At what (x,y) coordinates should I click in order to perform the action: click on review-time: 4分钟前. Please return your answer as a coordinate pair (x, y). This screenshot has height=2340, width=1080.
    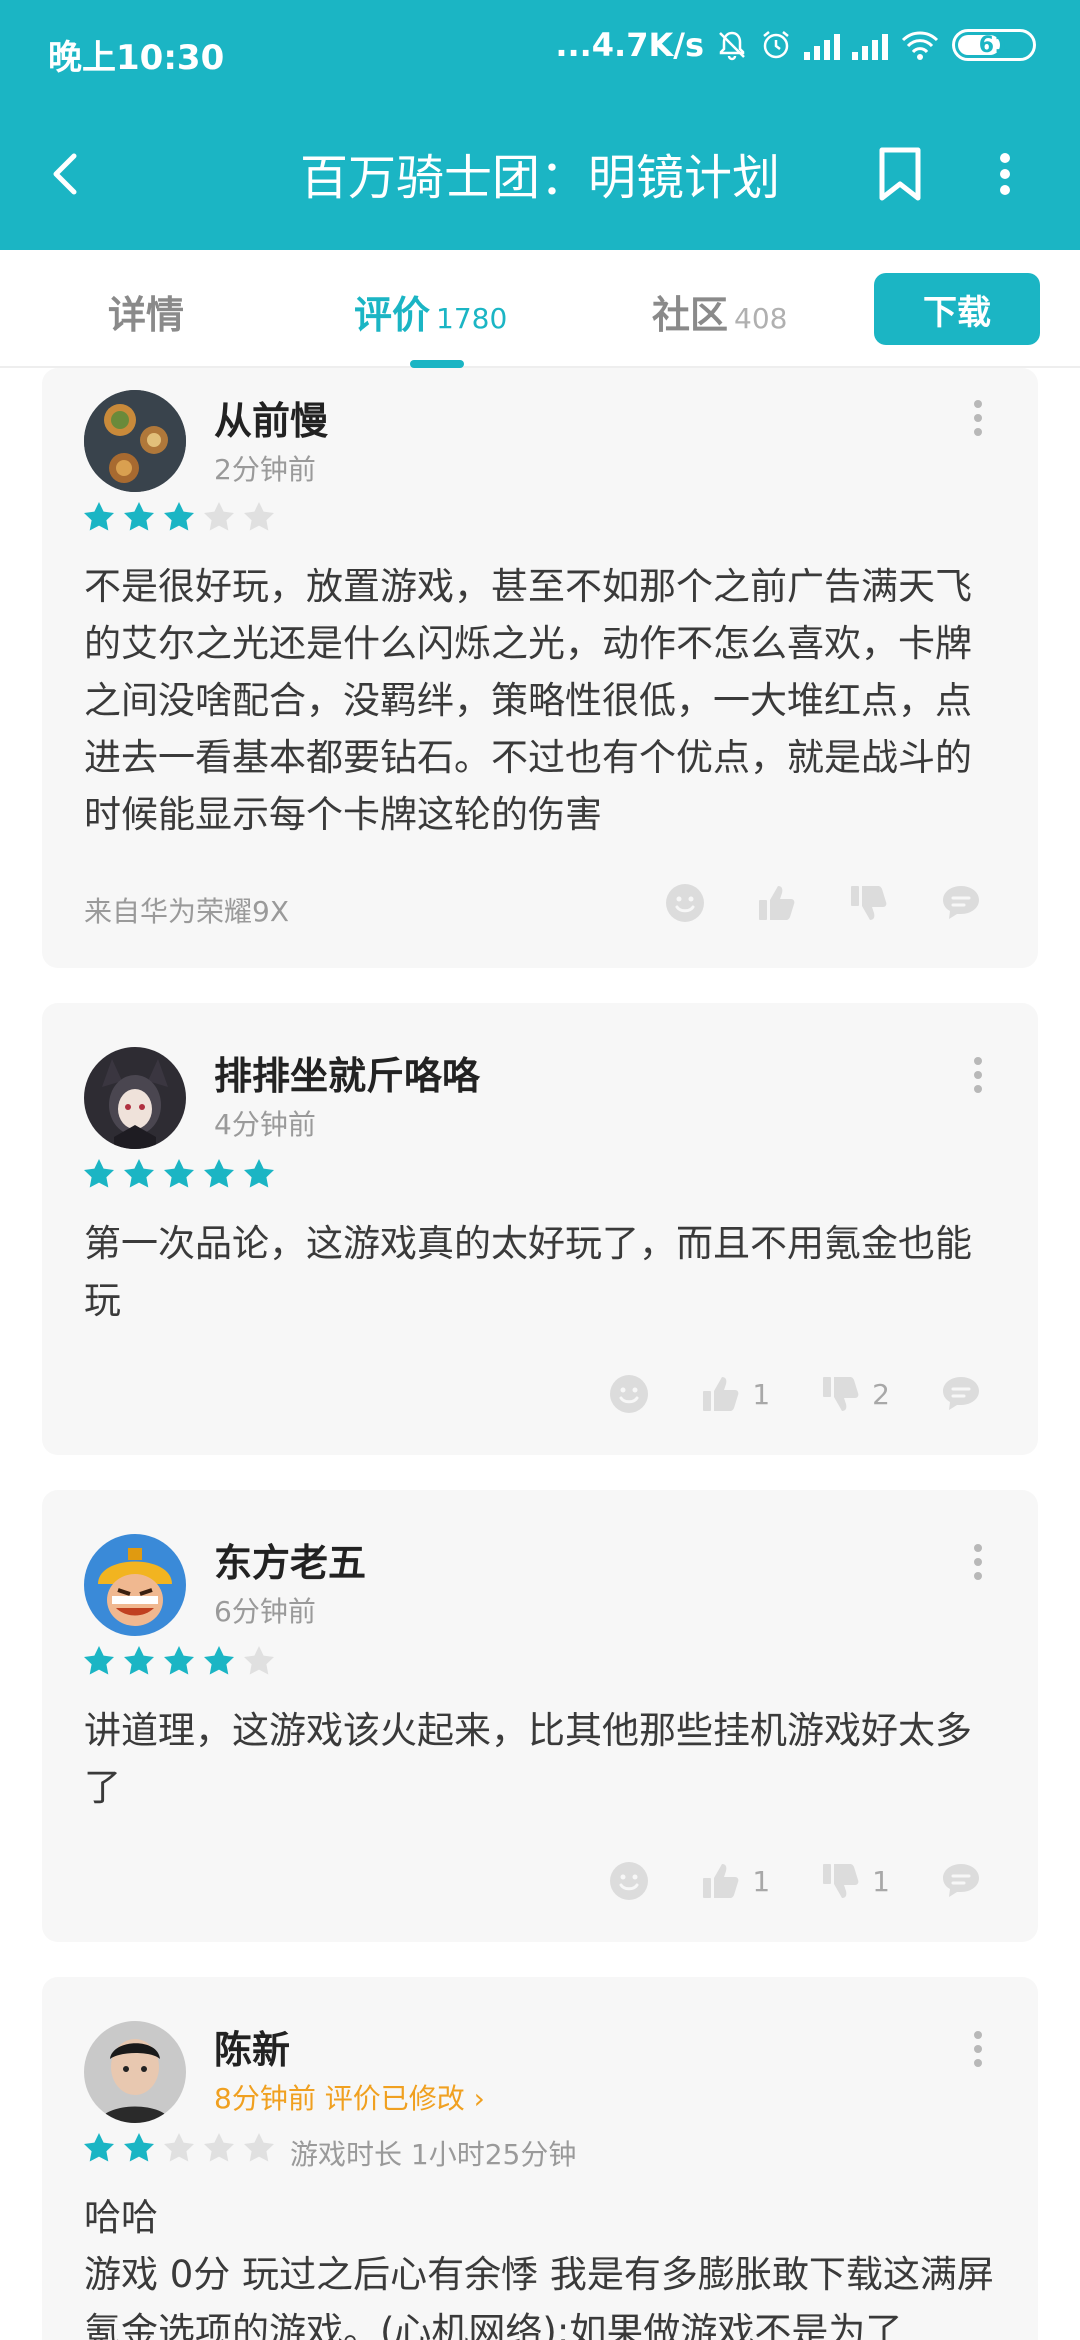
    Looking at the image, I should click on (265, 1124).